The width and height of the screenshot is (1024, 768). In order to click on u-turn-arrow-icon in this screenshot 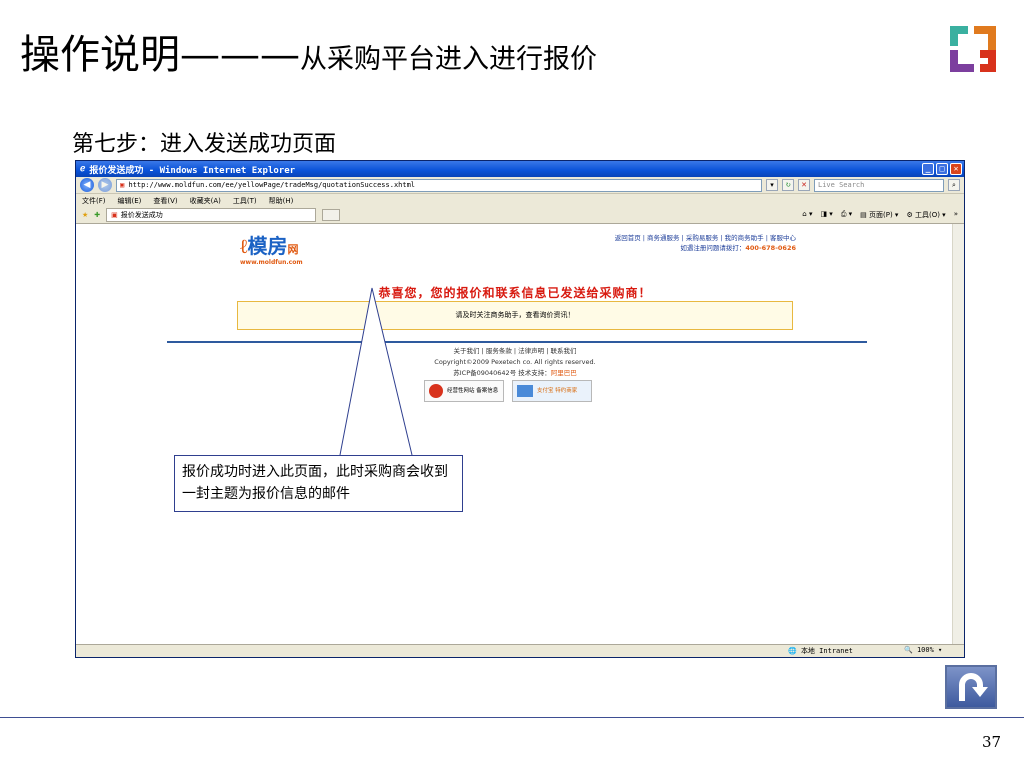, I will do `click(973, 687)`.